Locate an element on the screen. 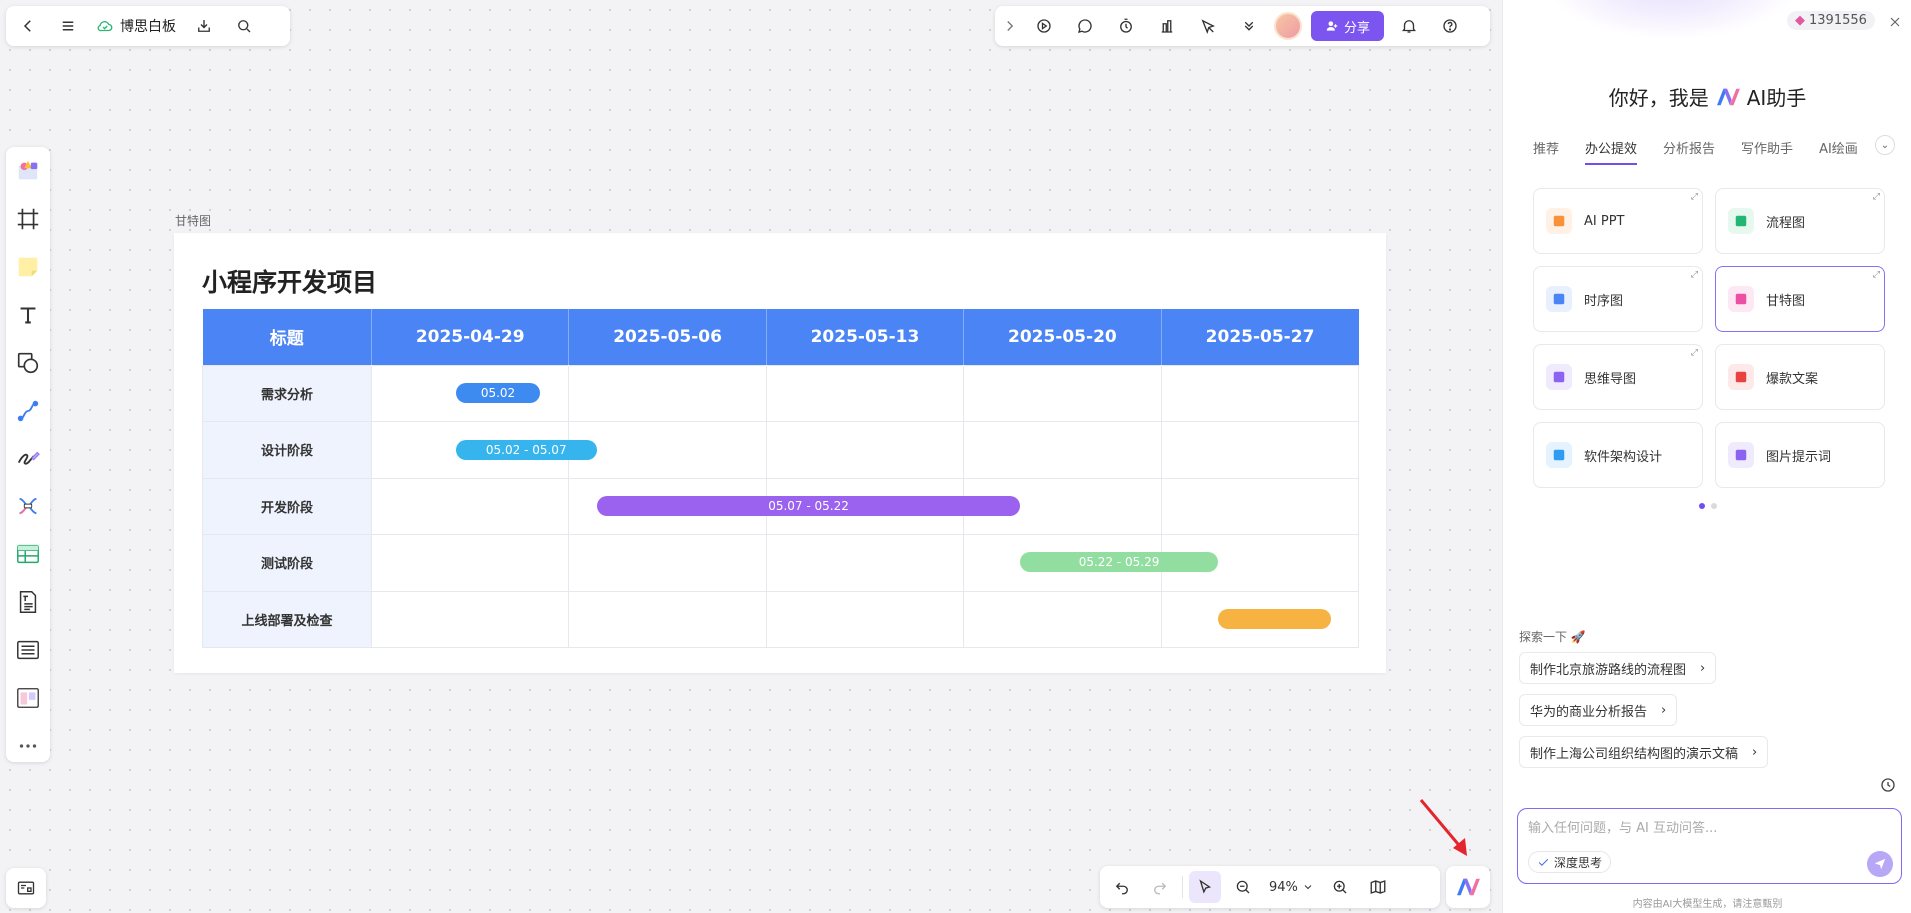  deep-think-button: 深度思考 is located at coordinates (1570, 862).